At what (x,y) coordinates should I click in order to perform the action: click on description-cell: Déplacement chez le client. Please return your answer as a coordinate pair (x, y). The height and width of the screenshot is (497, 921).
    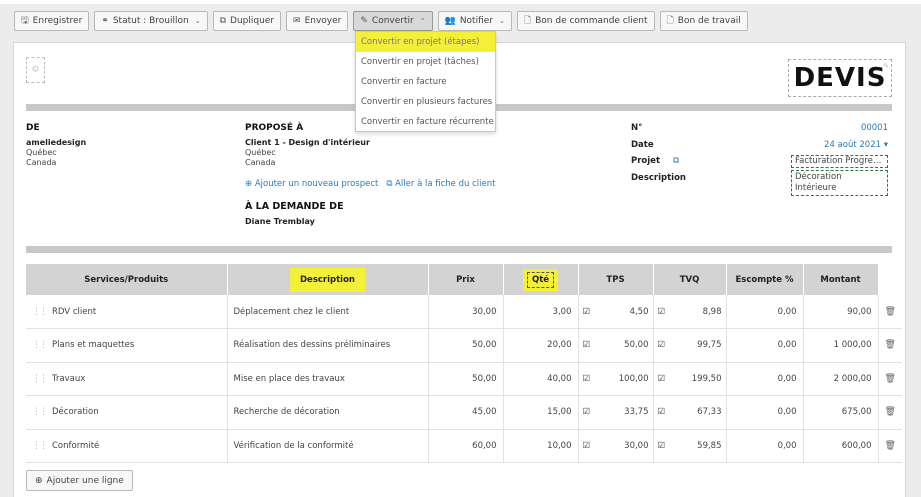
    Looking at the image, I should click on (328, 312).